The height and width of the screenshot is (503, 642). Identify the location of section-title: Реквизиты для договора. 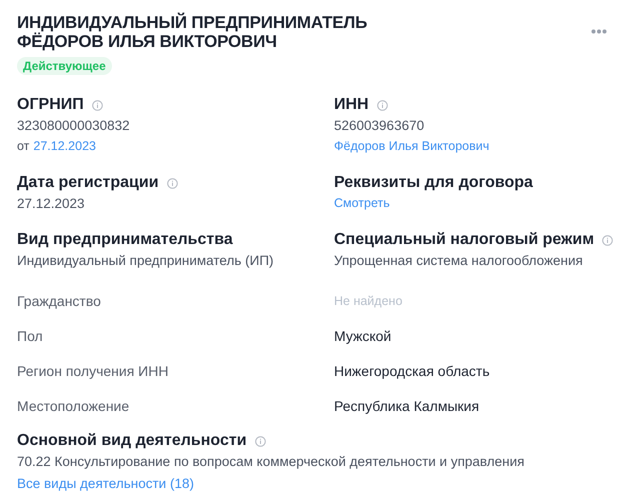
(433, 183).